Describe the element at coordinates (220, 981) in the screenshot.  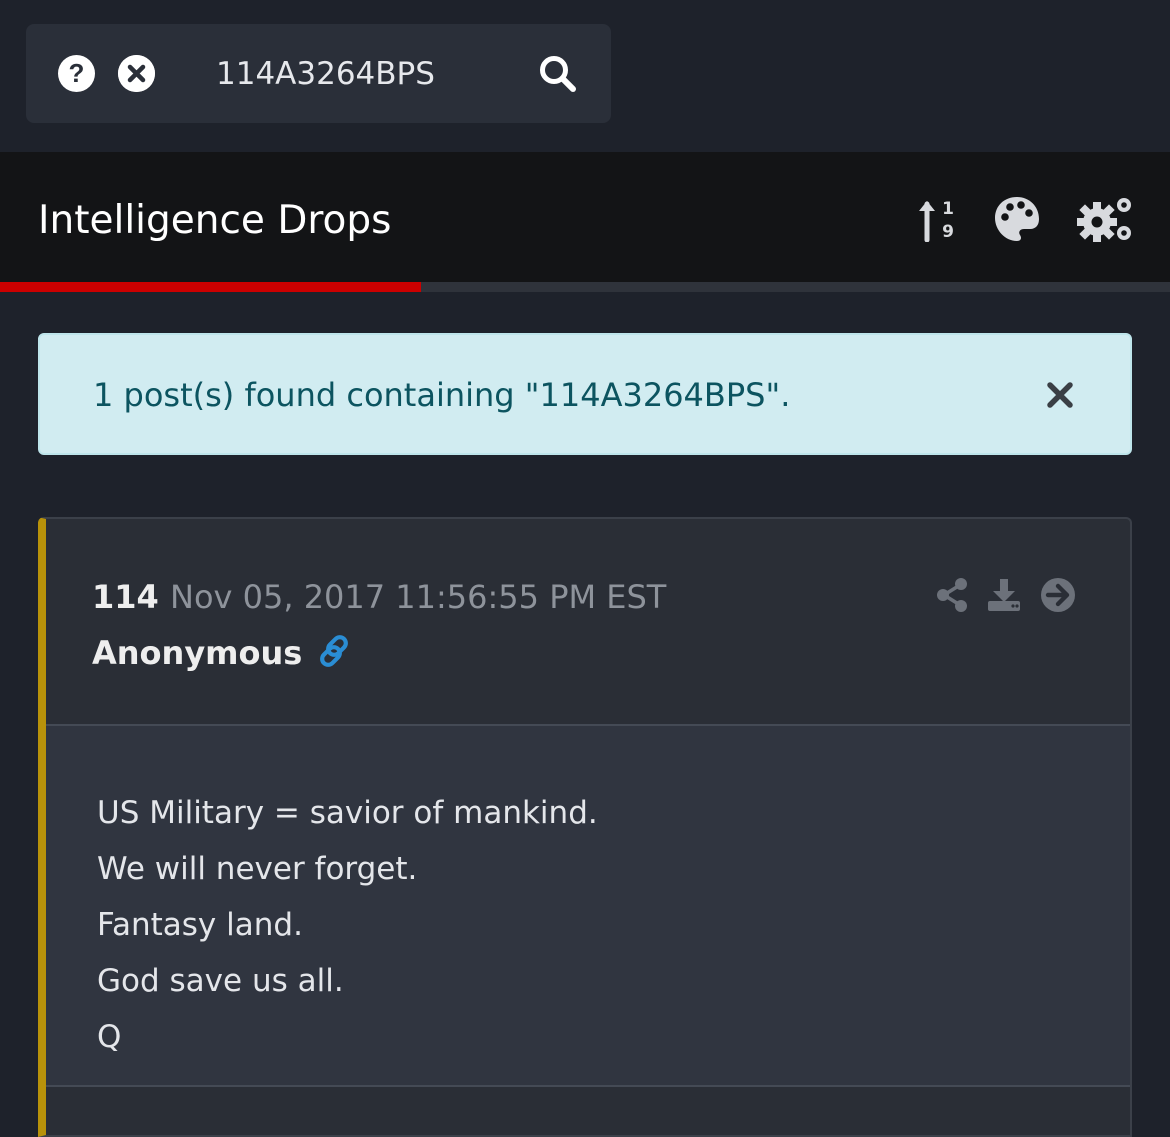
I see `post-text-line: God save us all.` at that location.